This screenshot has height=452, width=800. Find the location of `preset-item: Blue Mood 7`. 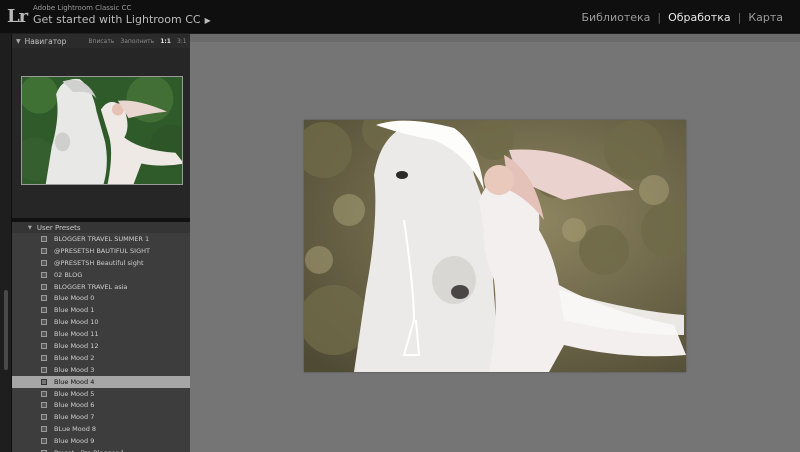

preset-item: Blue Mood 7 is located at coordinates (101, 417).